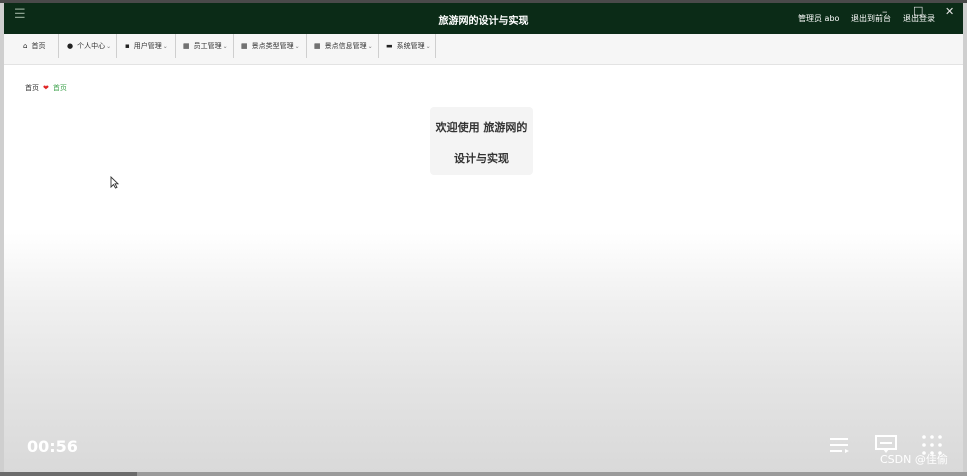 Image resolution: width=967 pixels, height=476 pixels. I want to click on nav-item-staff-management: ▦ 员工管理⌄, so click(206, 46).